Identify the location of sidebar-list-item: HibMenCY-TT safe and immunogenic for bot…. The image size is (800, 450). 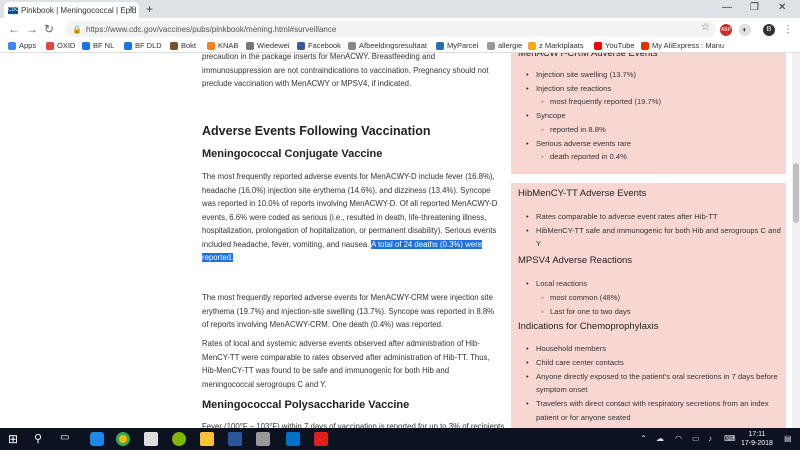
(652, 237).